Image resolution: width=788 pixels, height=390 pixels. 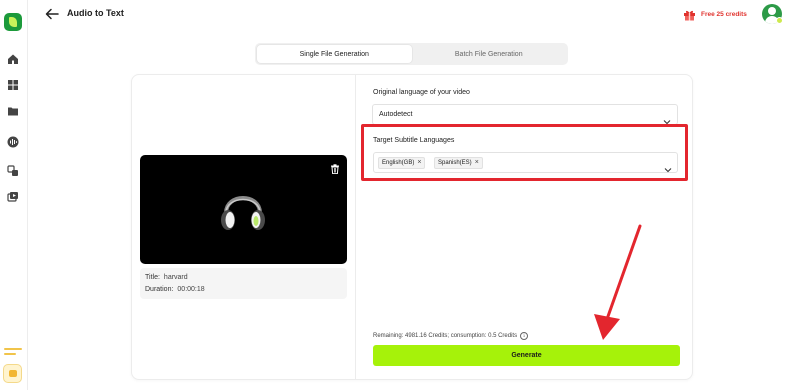 I want to click on translate-icon, so click(x=13, y=171).